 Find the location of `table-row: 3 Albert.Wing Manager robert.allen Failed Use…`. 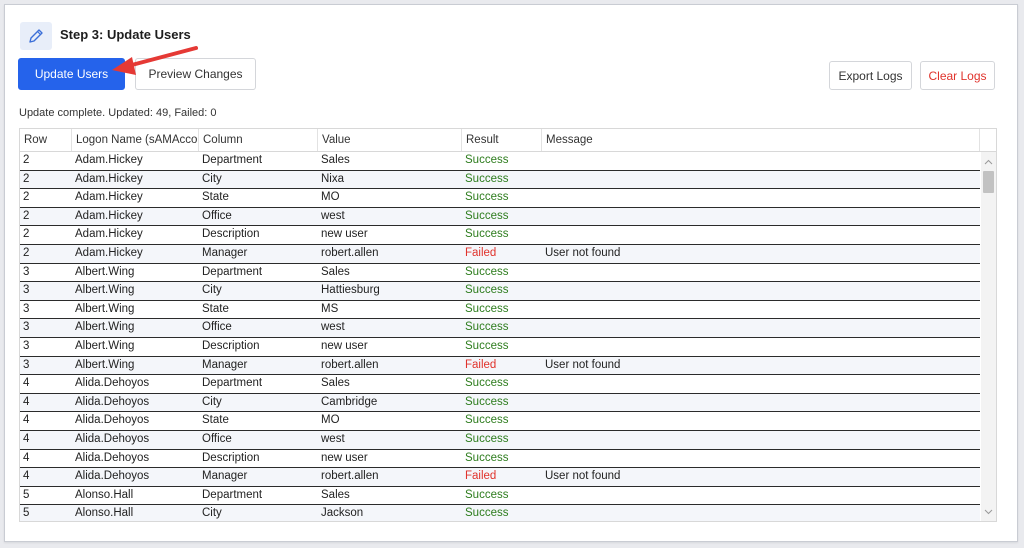

table-row: 3 Albert.Wing Manager robert.allen Failed Use… is located at coordinates (500, 366).